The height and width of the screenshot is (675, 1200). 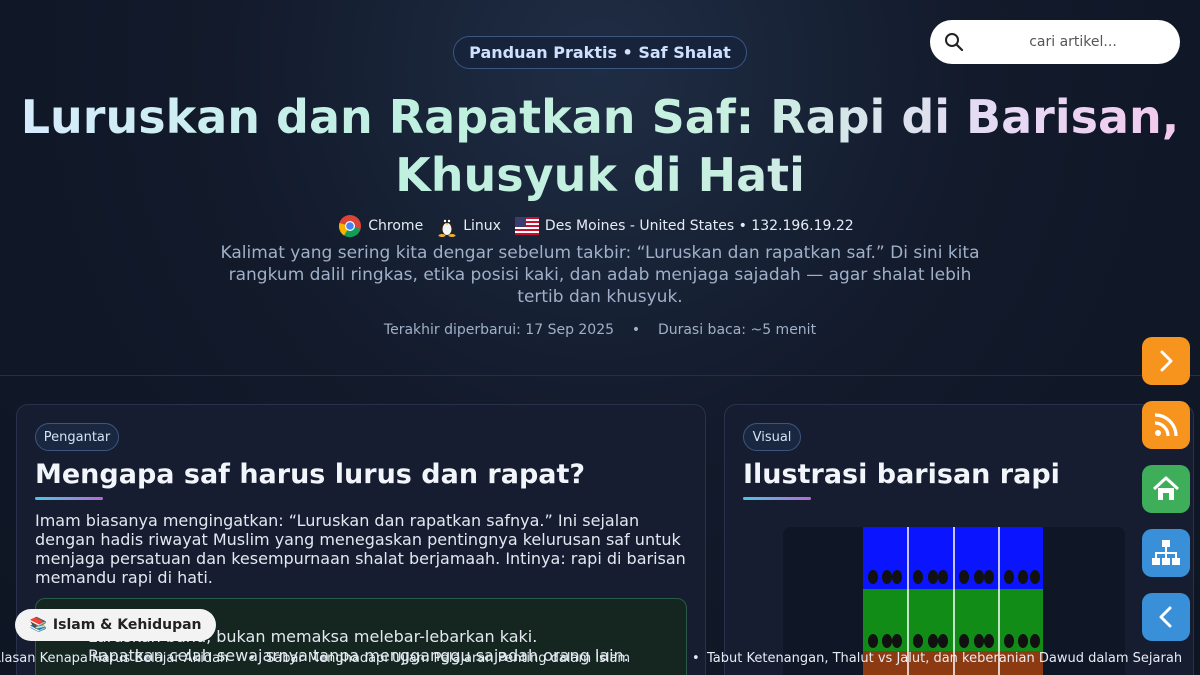 I want to click on next-button, so click(x=1166, y=361).